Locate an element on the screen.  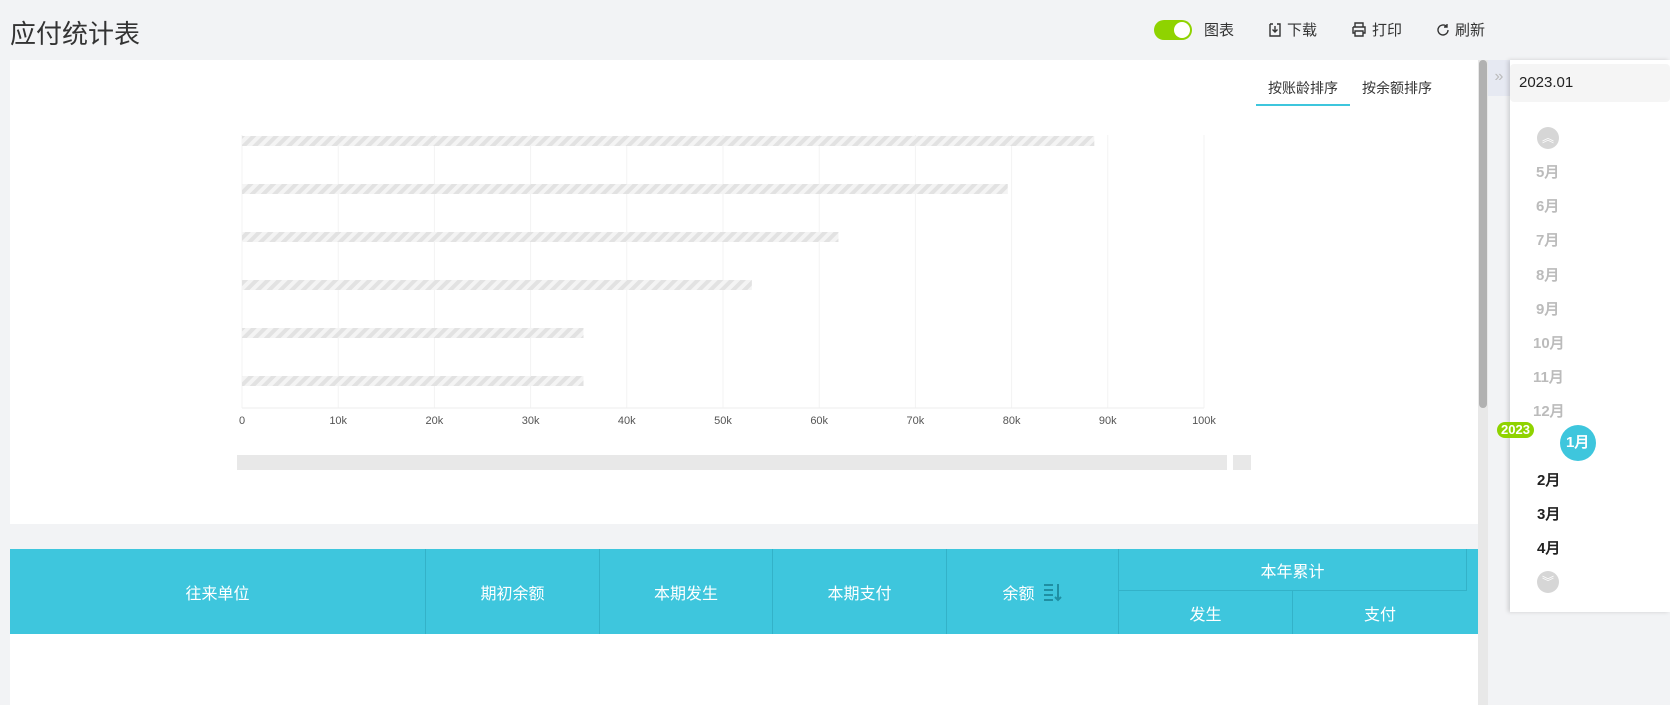
year-badge: 2023 is located at coordinates (1515, 430).